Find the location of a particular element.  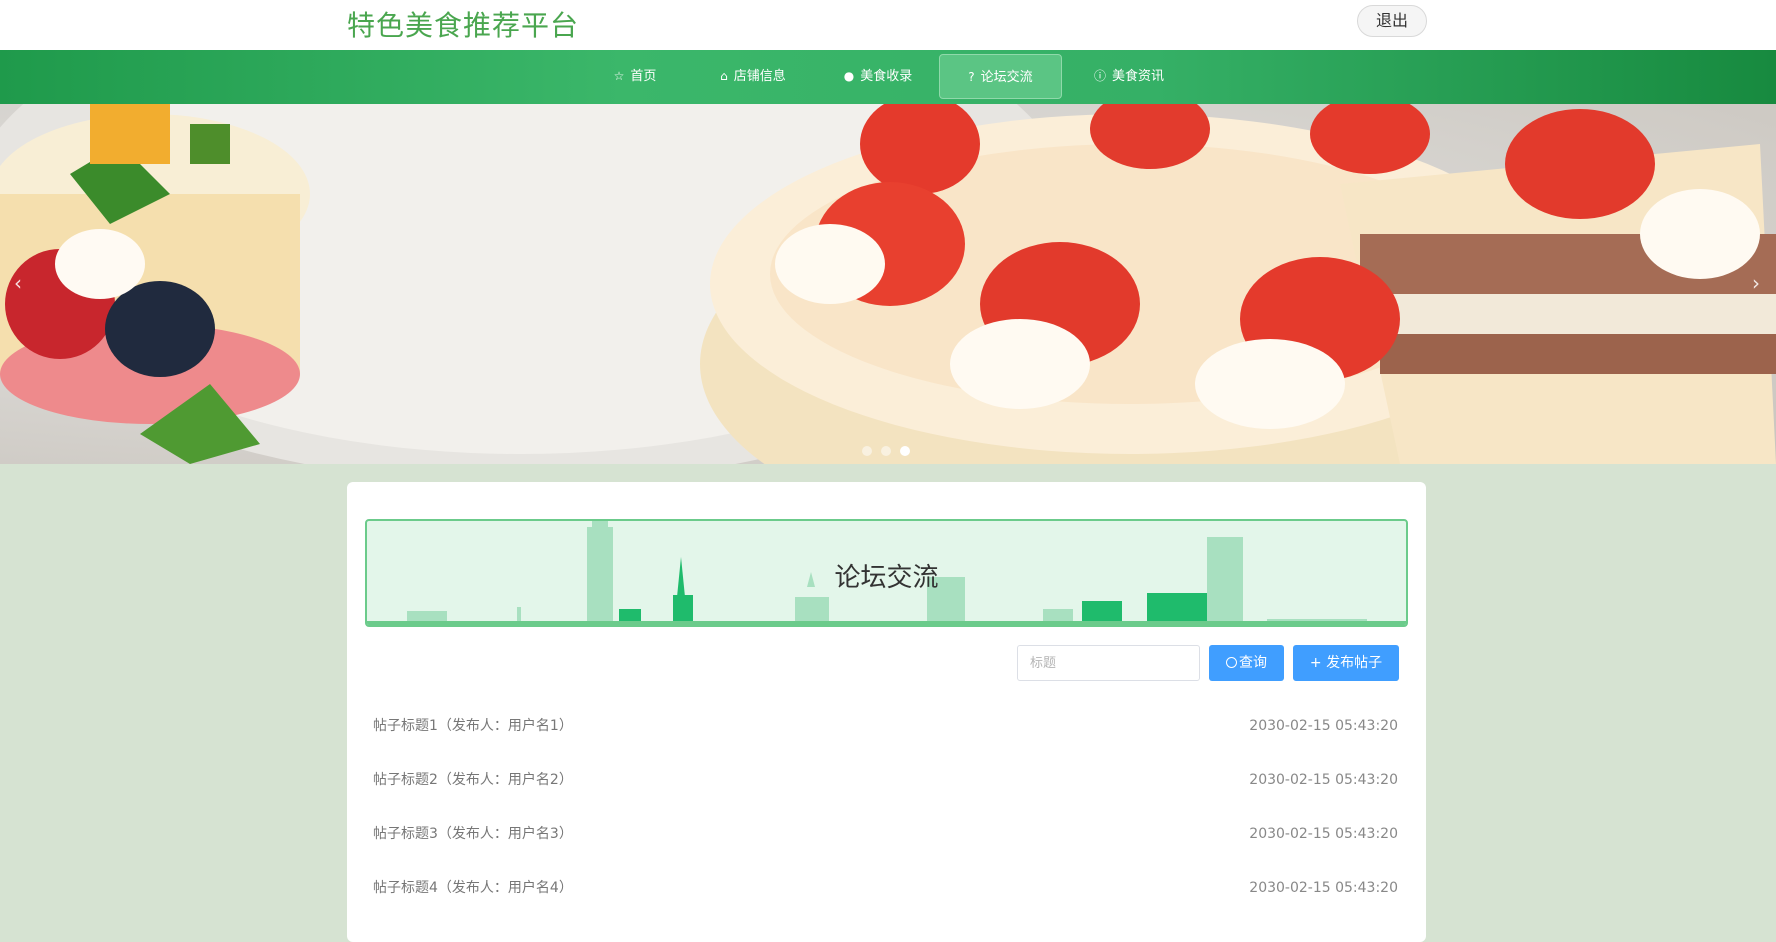

post-title: 帖子标题4（发布人：用户名4） is located at coordinates (473, 888).